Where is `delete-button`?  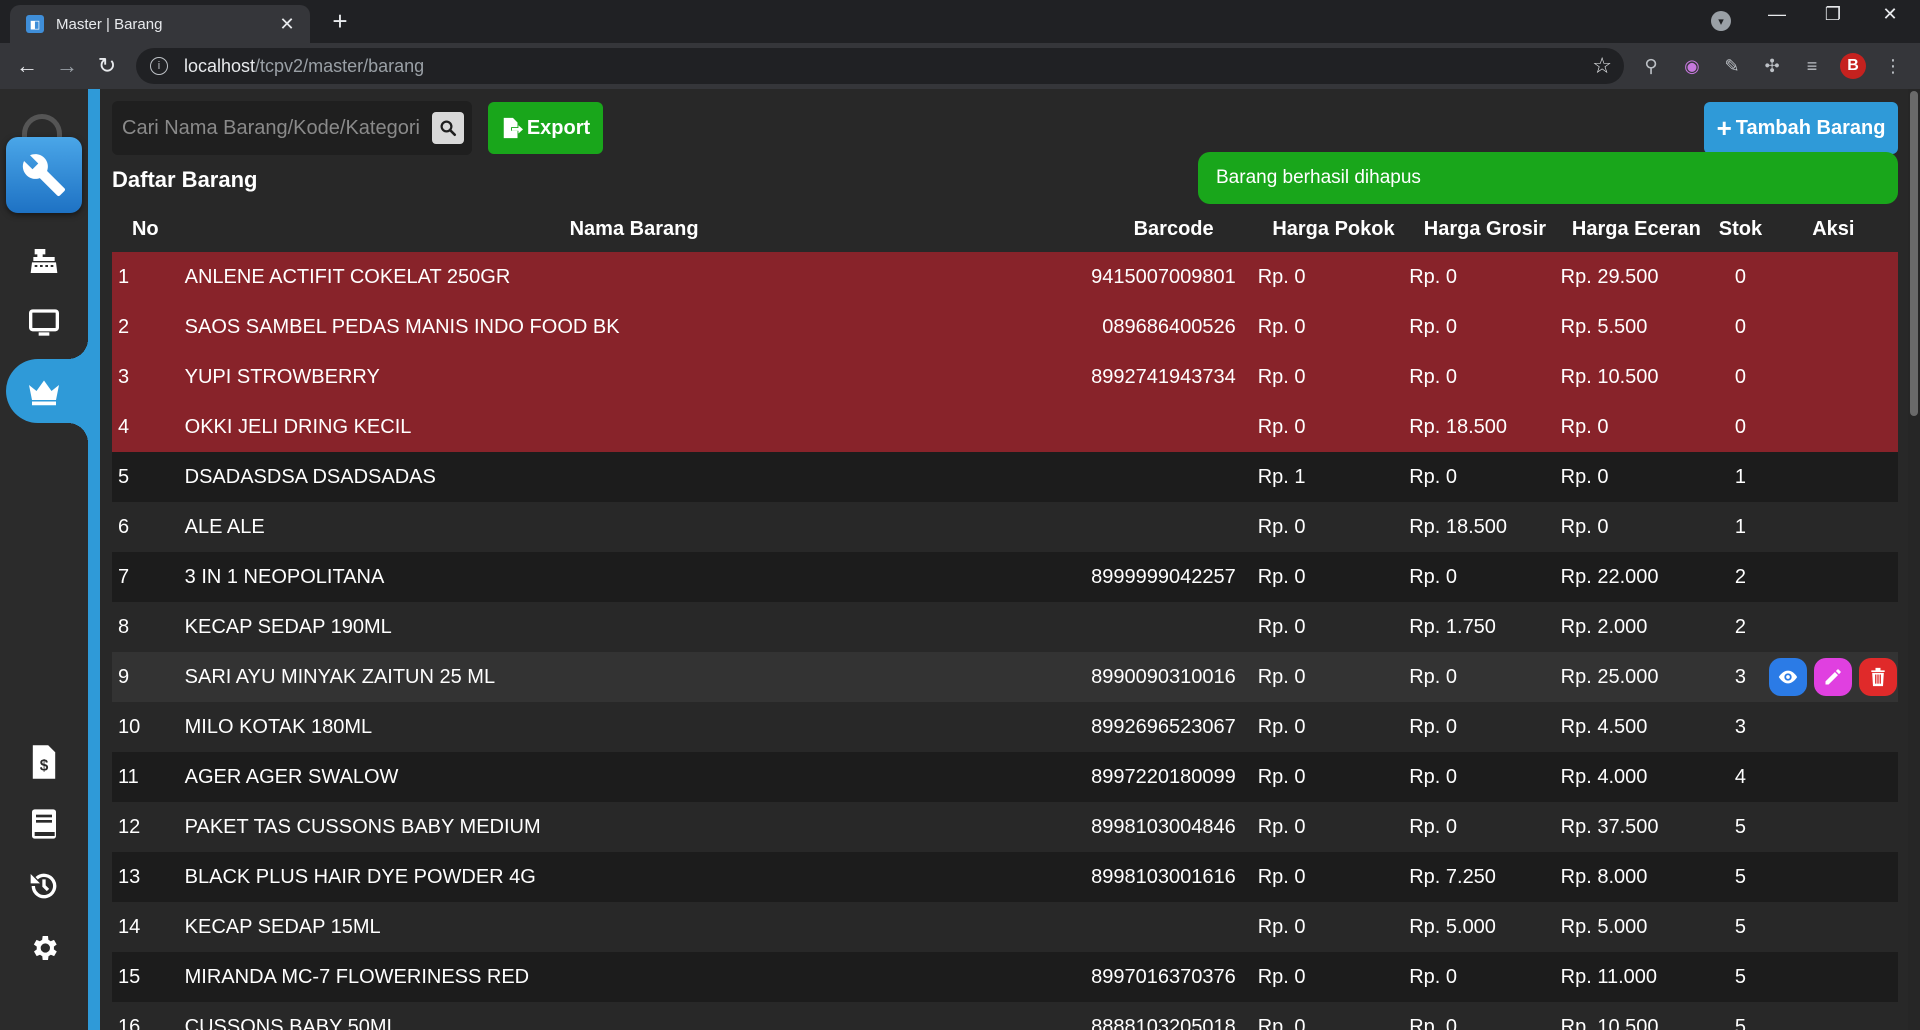 delete-button is located at coordinates (1878, 677).